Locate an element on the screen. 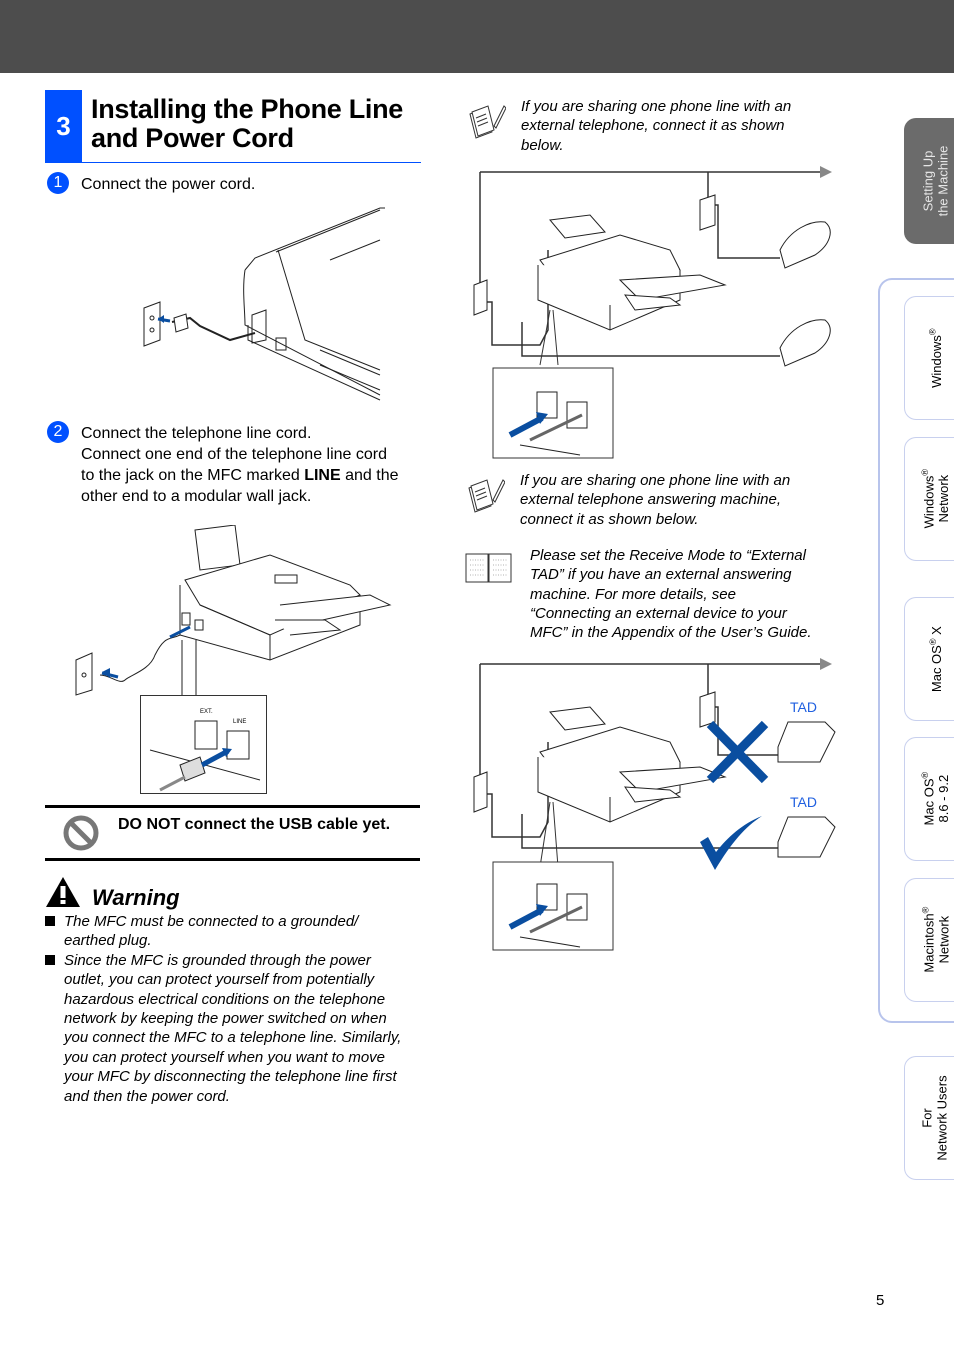 The image size is (954, 1351). section-number: 3 is located at coordinates (63, 126).